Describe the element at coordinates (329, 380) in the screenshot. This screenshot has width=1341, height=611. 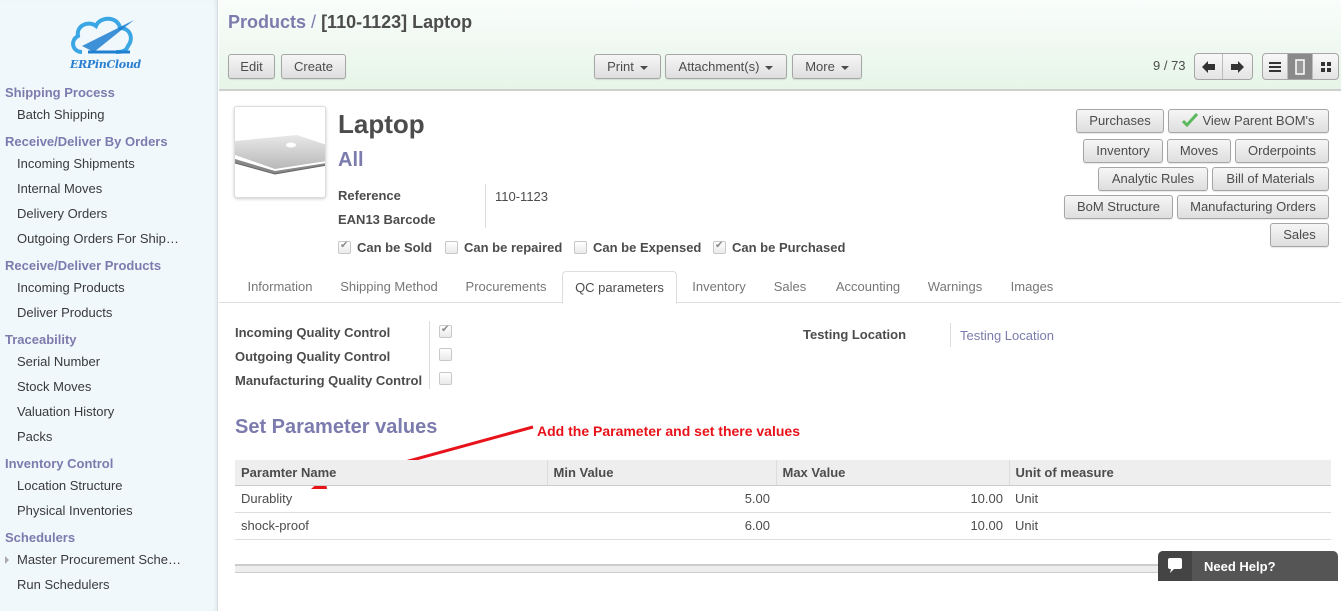
I see `manufacturing-qc-label: Manufacturing Quality Control` at that location.